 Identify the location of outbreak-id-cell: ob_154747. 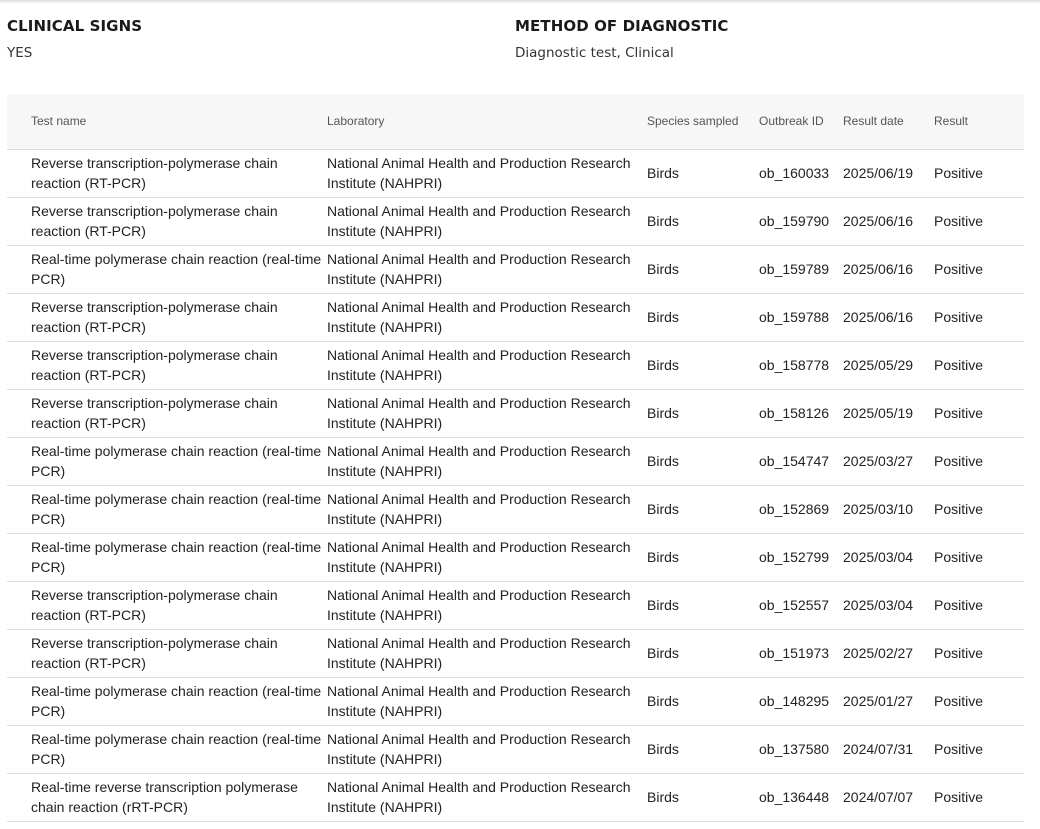
(794, 461).